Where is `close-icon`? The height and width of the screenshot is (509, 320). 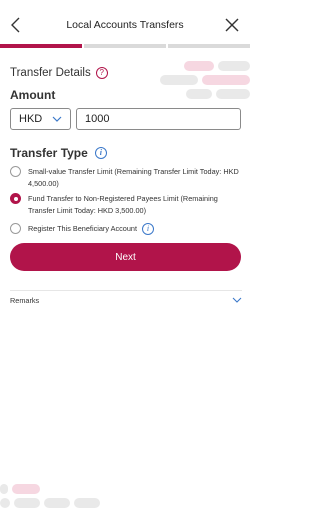 close-icon is located at coordinates (232, 25).